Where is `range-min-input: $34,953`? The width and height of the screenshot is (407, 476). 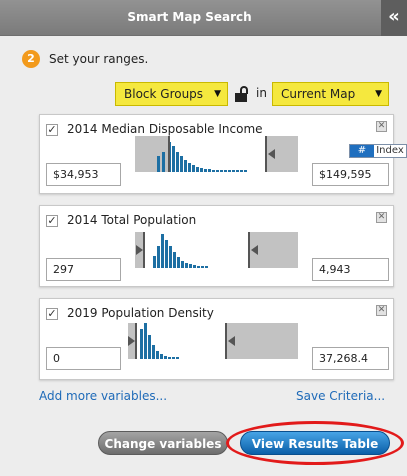
range-min-input: $34,953 is located at coordinates (83, 174).